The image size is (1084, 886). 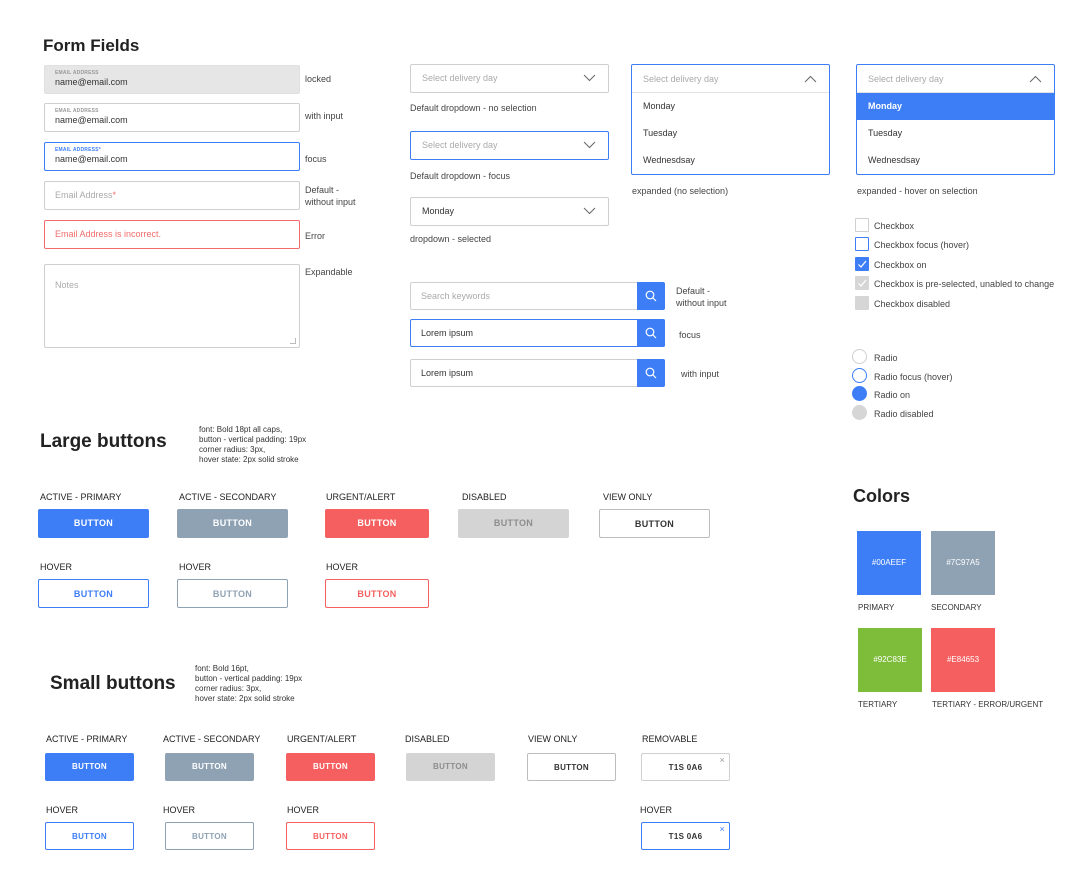 I want to click on color-swatch-tertiary: #92C83E, so click(x=890, y=660).